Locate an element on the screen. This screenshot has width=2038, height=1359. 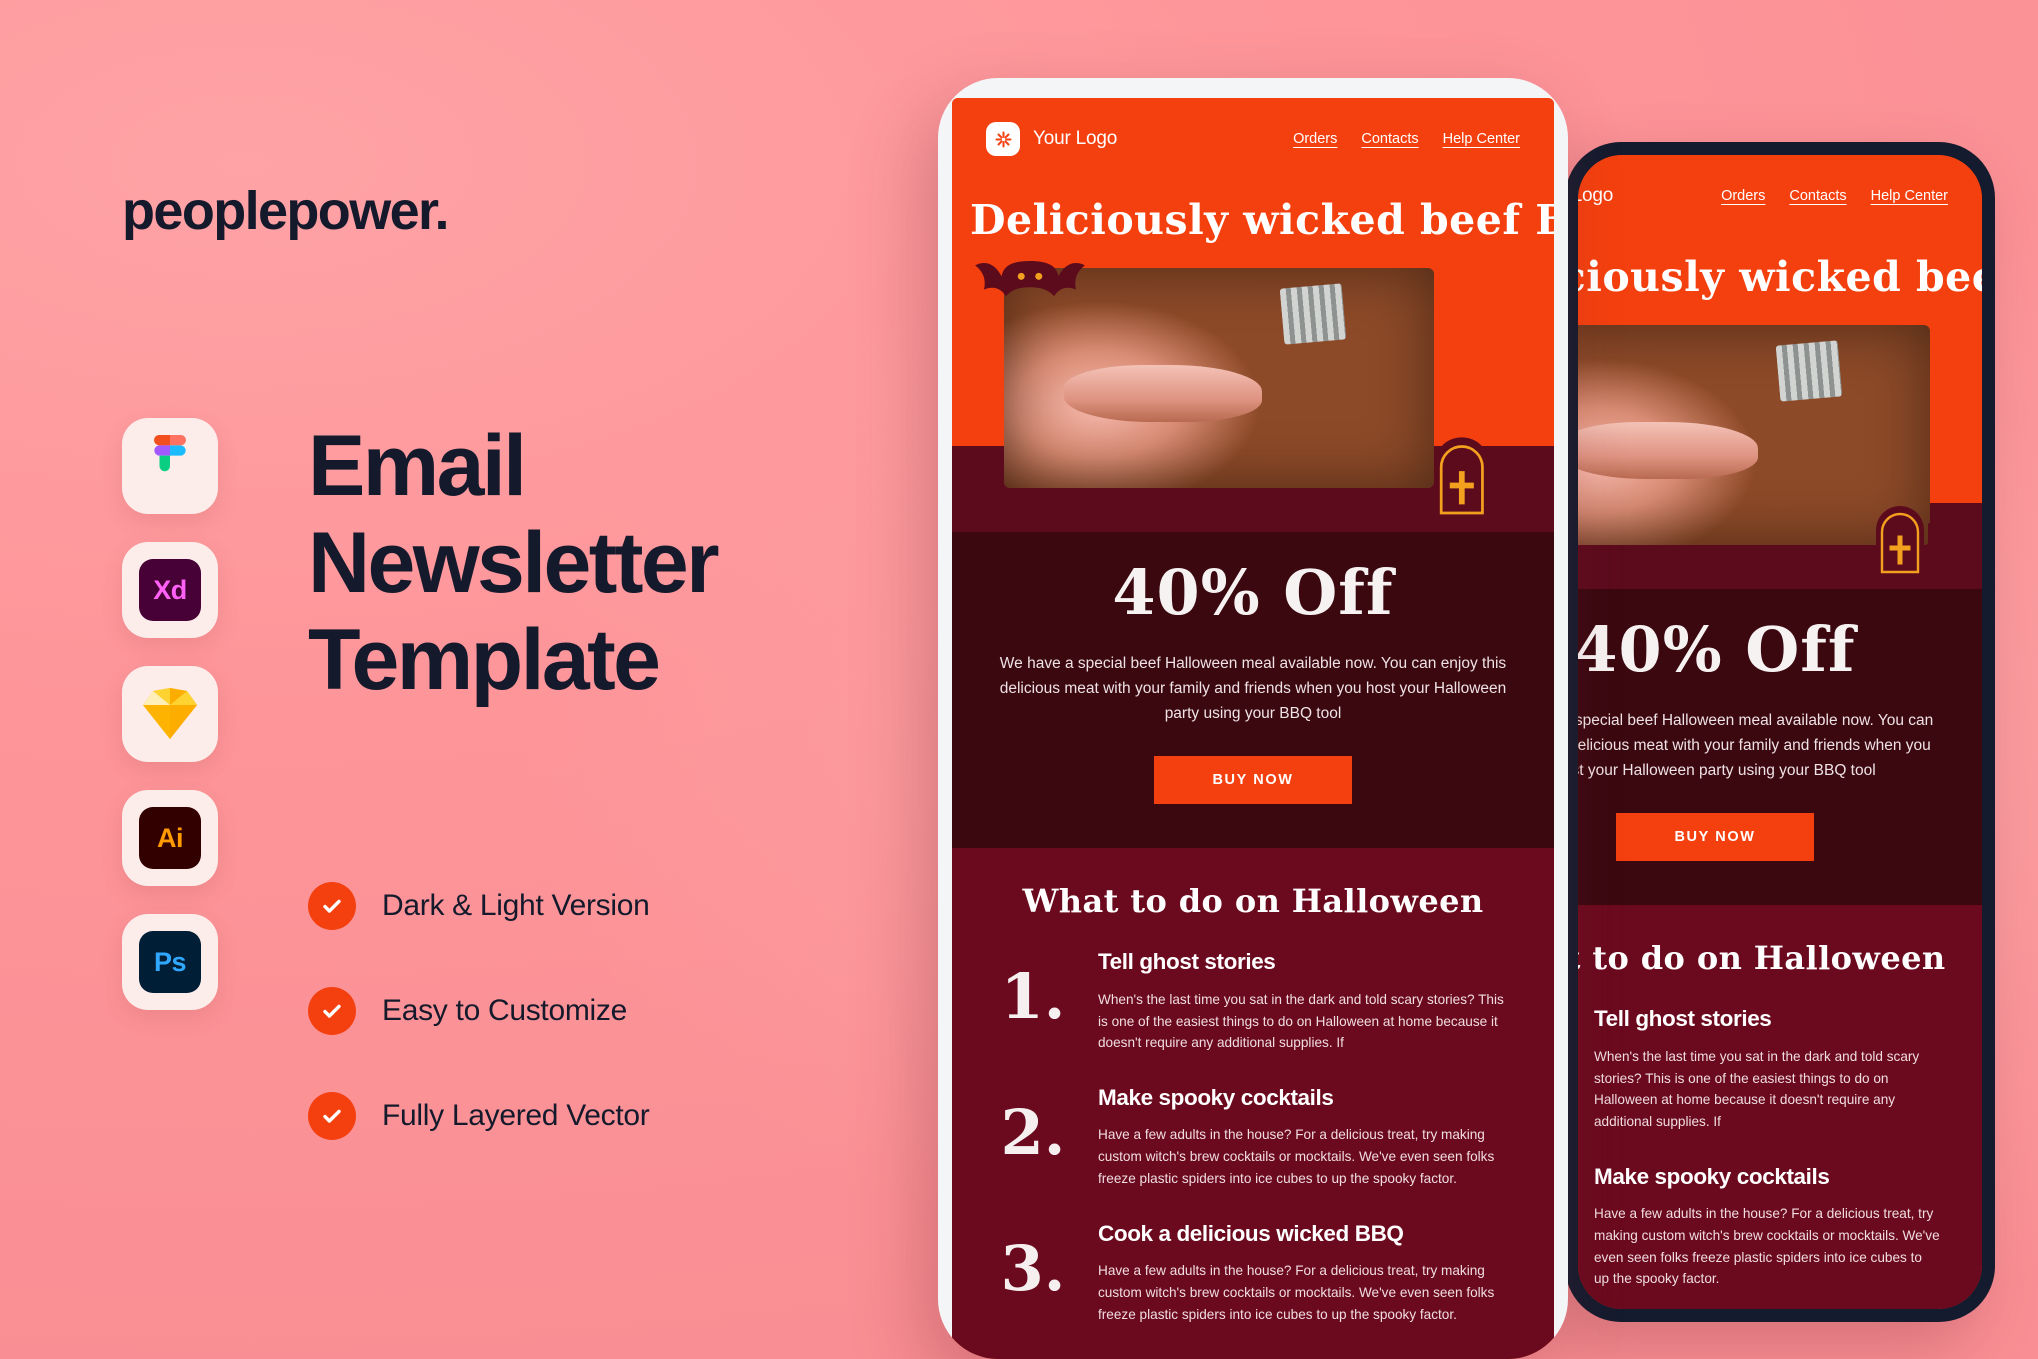
logo-group-back: Your Logo is located at coordinates (1595, 196).